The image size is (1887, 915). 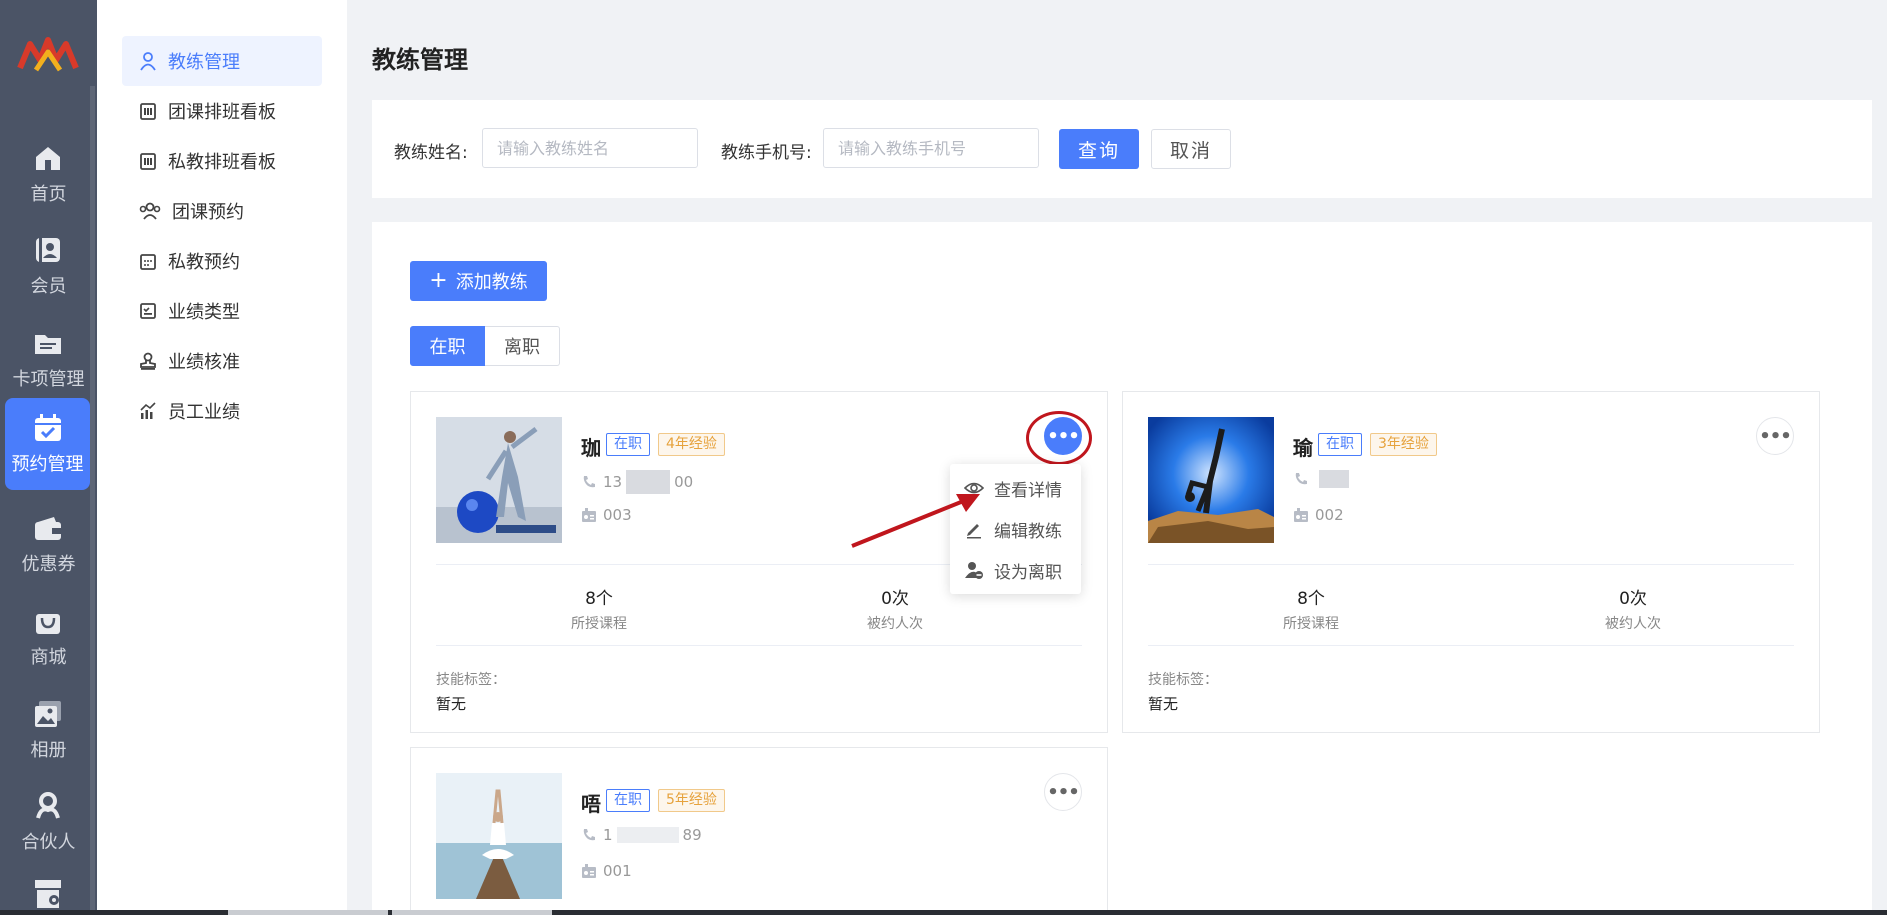 I want to click on coach-name: 珈, so click(x=591, y=448).